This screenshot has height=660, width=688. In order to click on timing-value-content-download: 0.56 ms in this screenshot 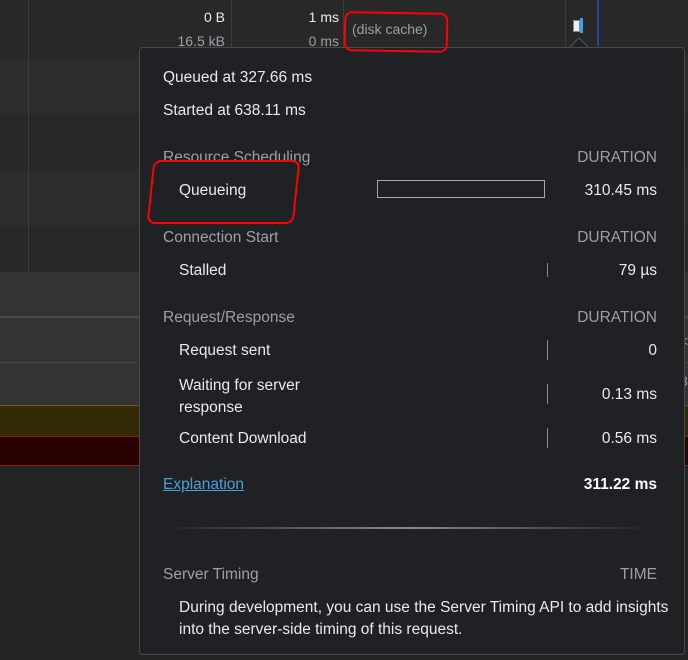, I will do `click(629, 438)`.